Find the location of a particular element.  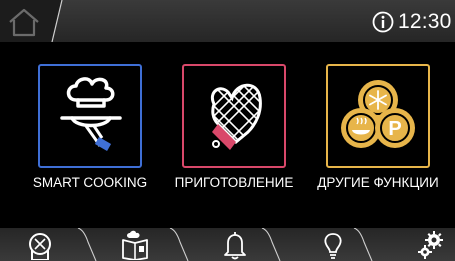

settings-icon is located at coordinates (430, 245).